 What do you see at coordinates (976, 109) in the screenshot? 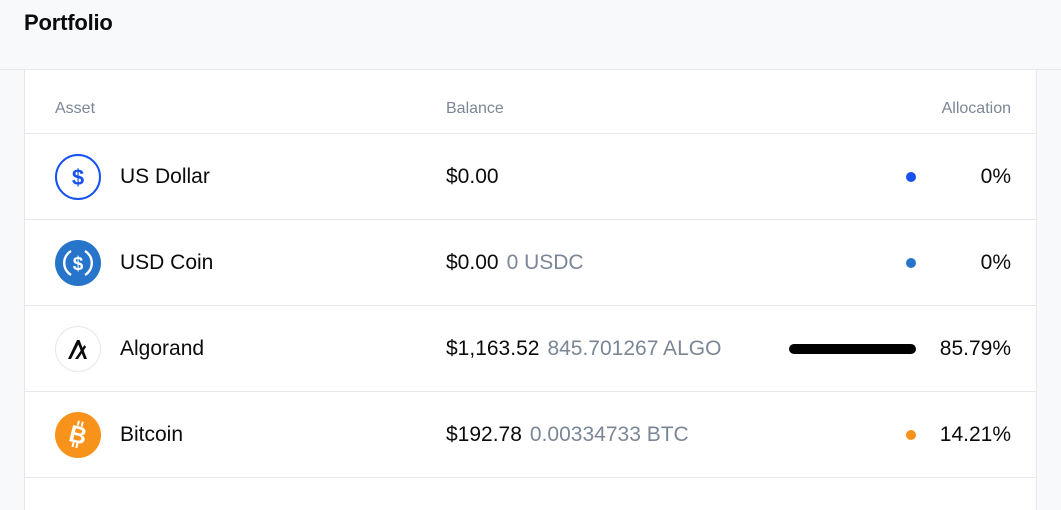
I see `column-header-allocation: Allocation` at bounding box center [976, 109].